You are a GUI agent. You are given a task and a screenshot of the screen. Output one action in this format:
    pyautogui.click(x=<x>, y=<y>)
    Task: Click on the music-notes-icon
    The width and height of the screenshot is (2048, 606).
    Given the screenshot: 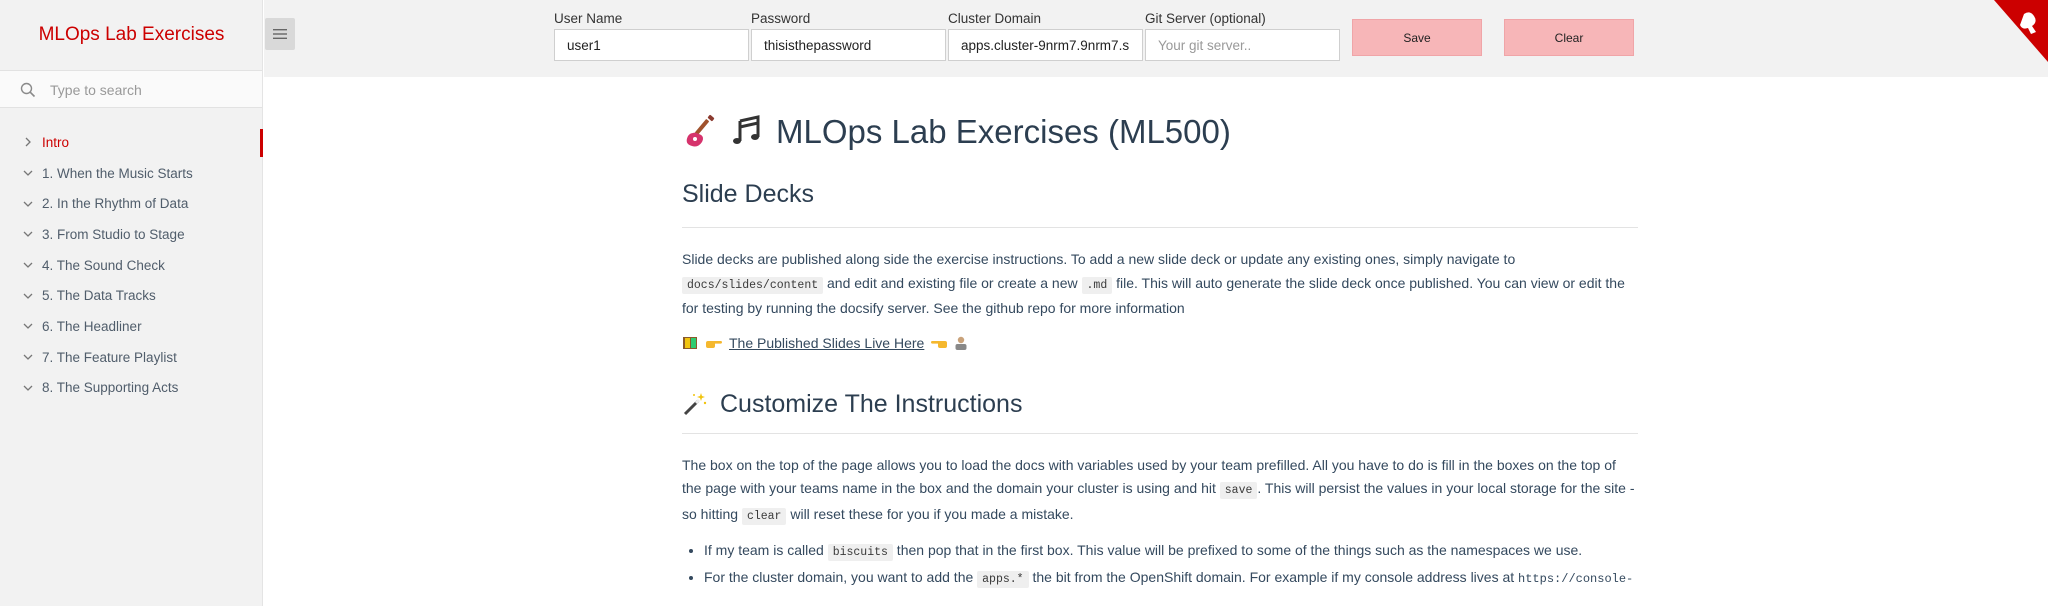 What is the action you would take?
    pyautogui.click(x=746, y=129)
    